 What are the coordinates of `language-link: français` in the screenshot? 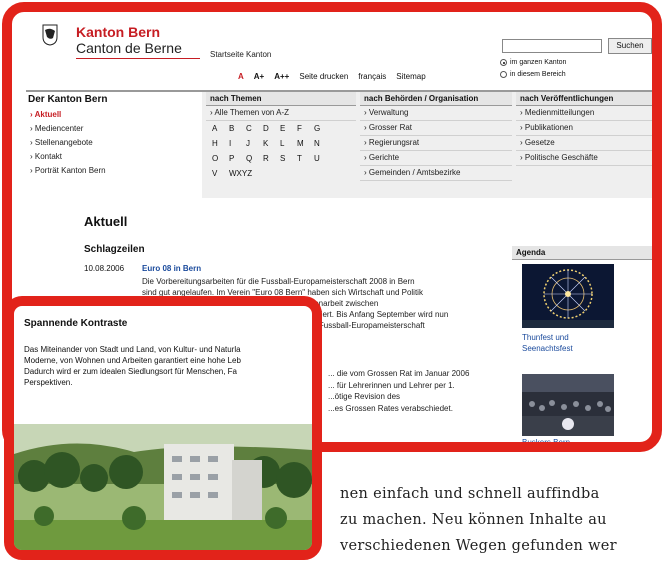 It's located at (372, 76).